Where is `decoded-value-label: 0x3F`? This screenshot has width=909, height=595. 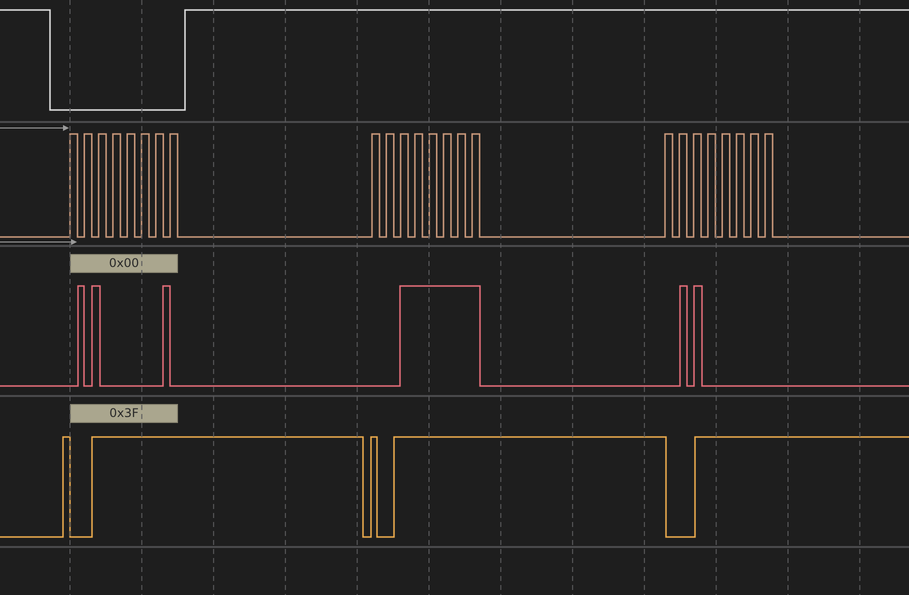 decoded-value-label: 0x3F is located at coordinates (124, 413).